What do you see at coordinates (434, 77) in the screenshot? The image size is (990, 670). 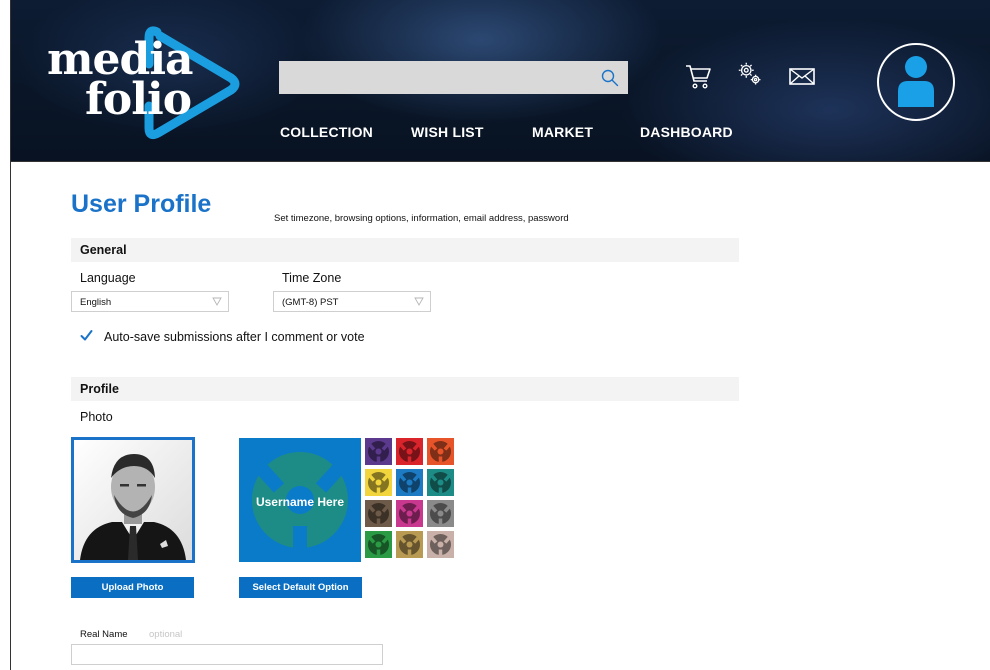 I see `search-input` at bounding box center [434, 77].